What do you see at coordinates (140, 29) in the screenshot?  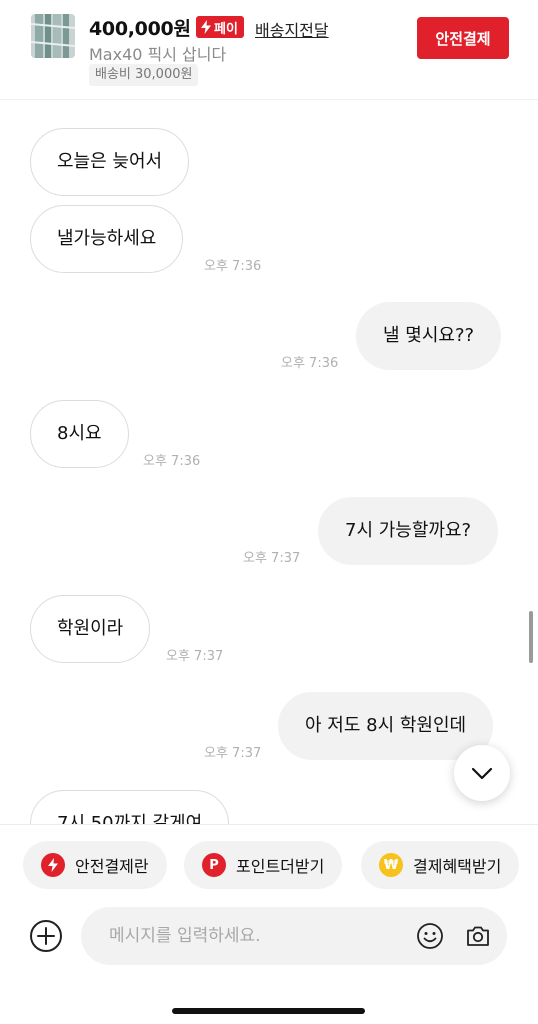 I see `product-price: 400,000원` at bounding box center [140, 29].